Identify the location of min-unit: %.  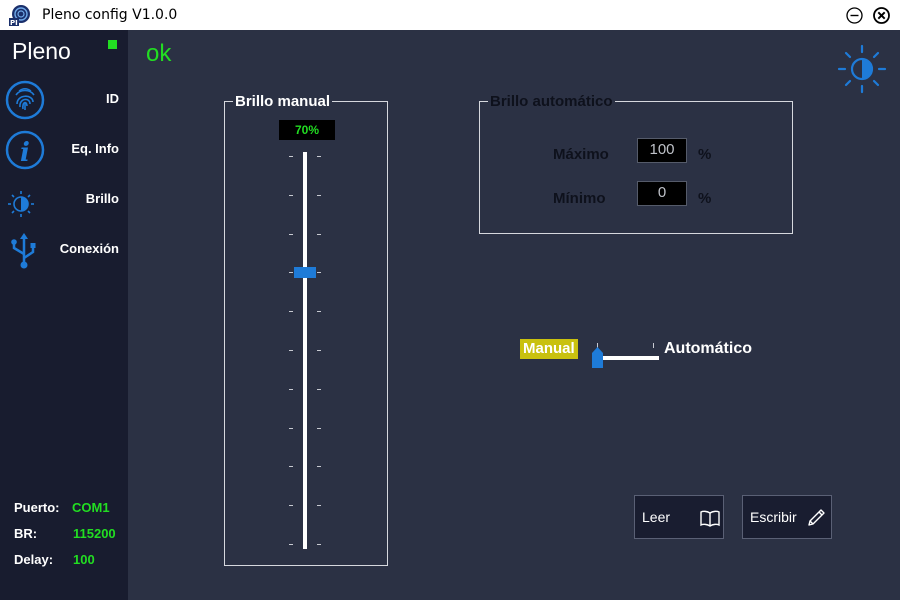
(705, 198).